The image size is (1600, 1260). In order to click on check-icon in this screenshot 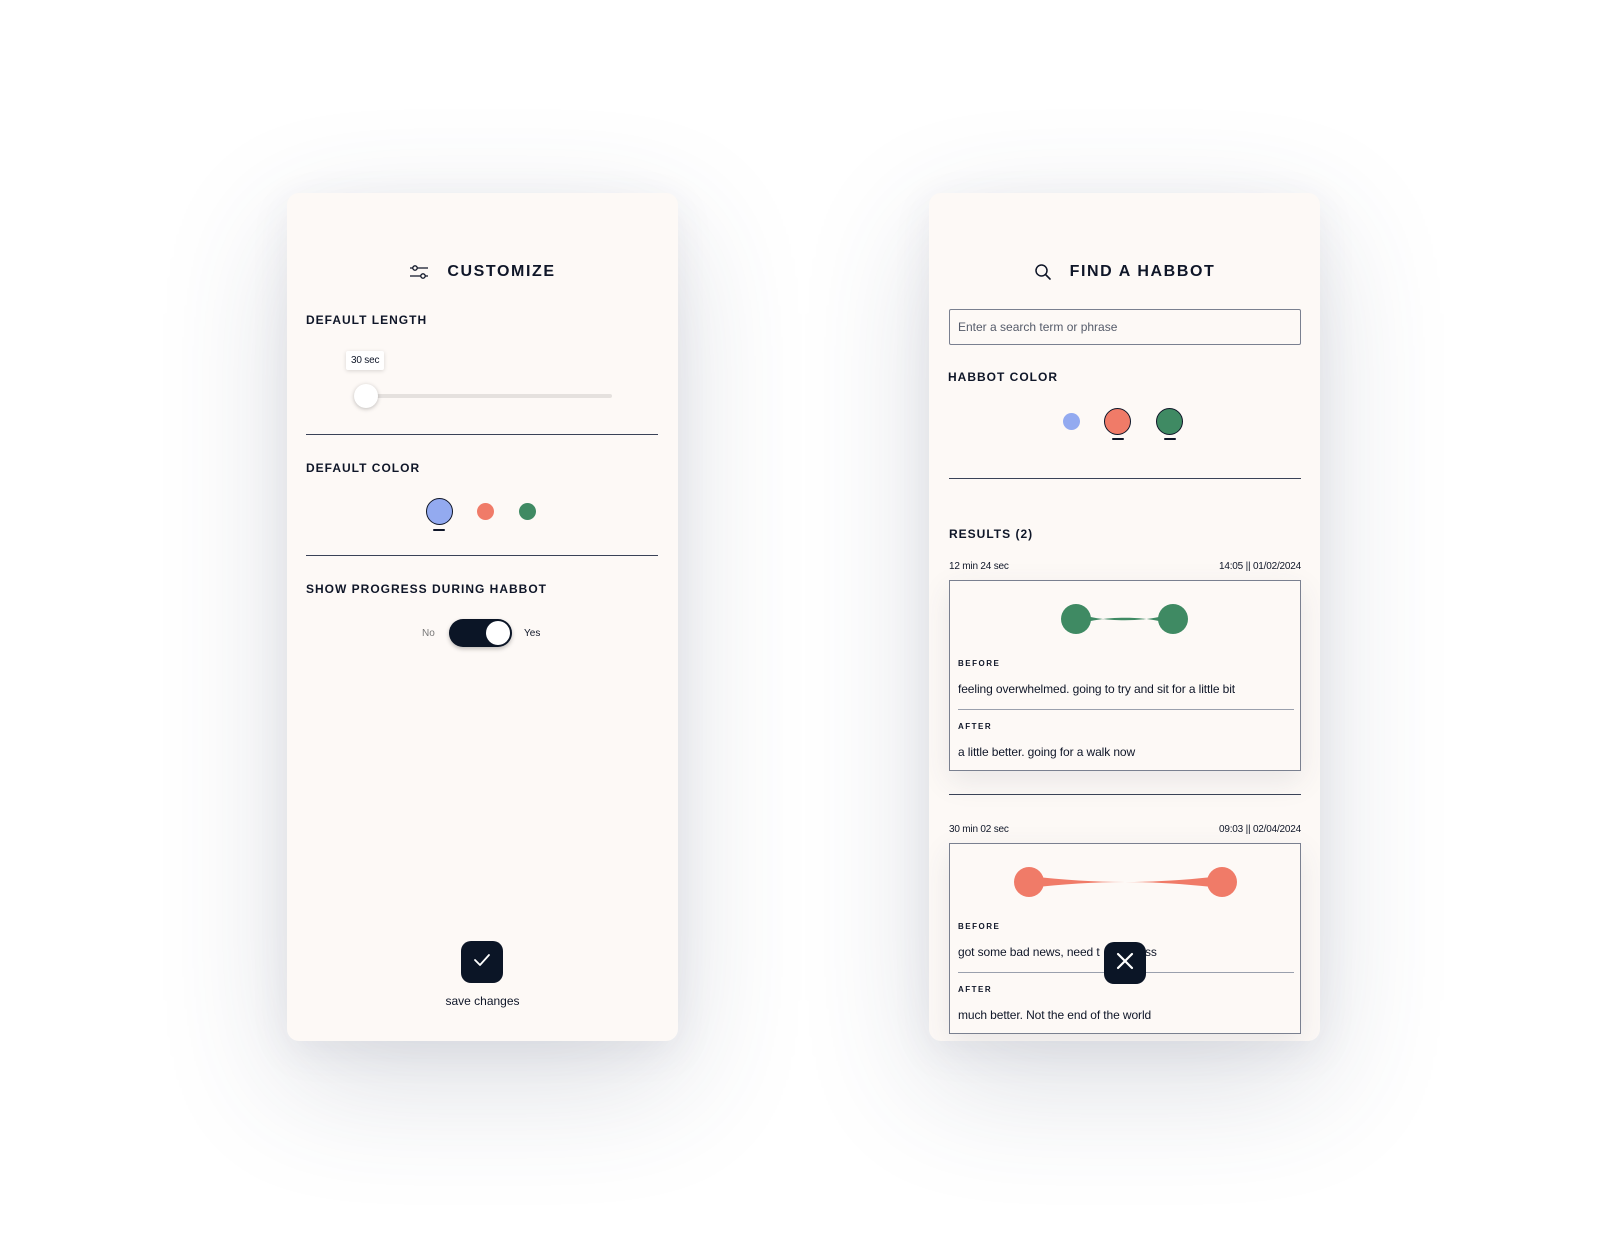, I will do `click(482, 962)`.